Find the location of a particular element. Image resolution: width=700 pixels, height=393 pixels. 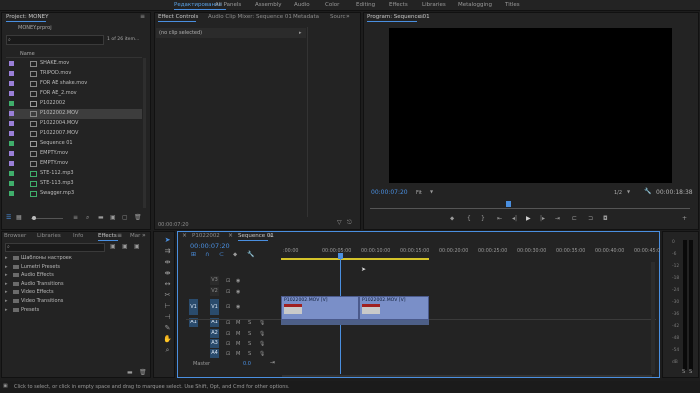

workspace-tab-metalogging: Metalogging is located at coordinates (475, 5).